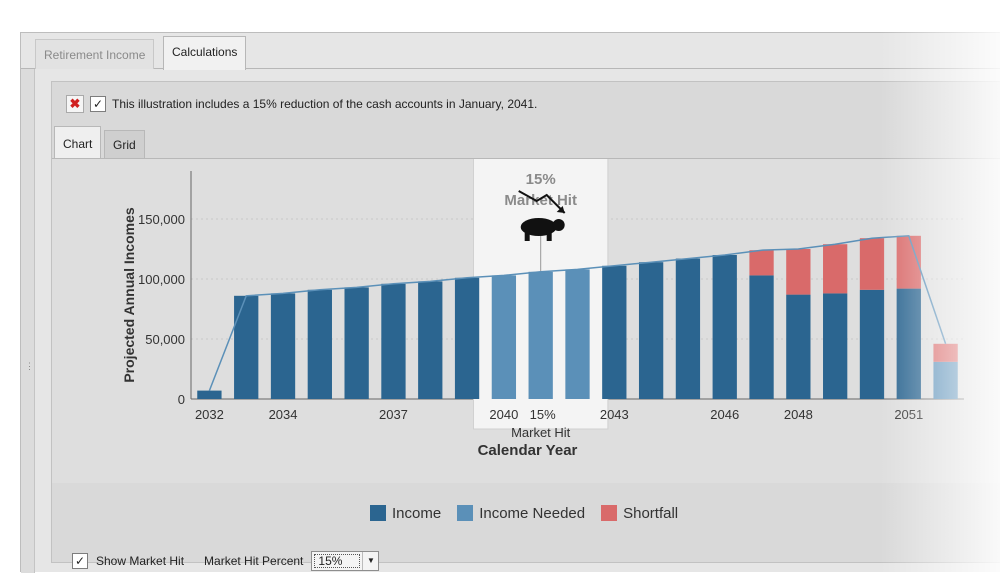 The height and width of the screenshot is (575, 1000). Describe the element at coordinates (181, 399) in the screenshot. I see `y-tick-label: 0` at that location.